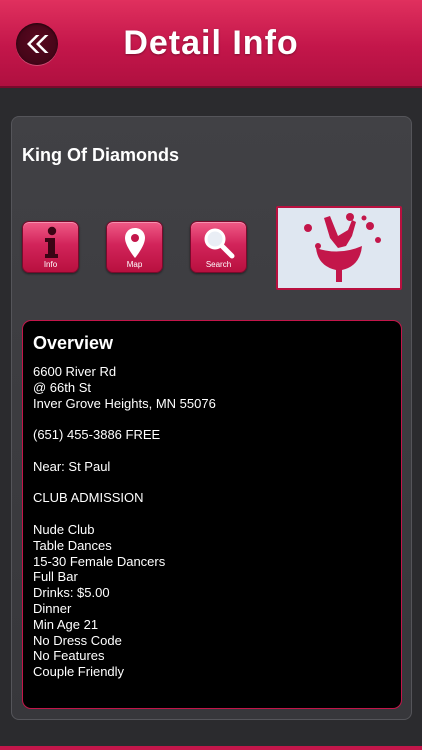 This screenshot has width=422, height=750. I want to click on search-button: Search, so click(218, 247).